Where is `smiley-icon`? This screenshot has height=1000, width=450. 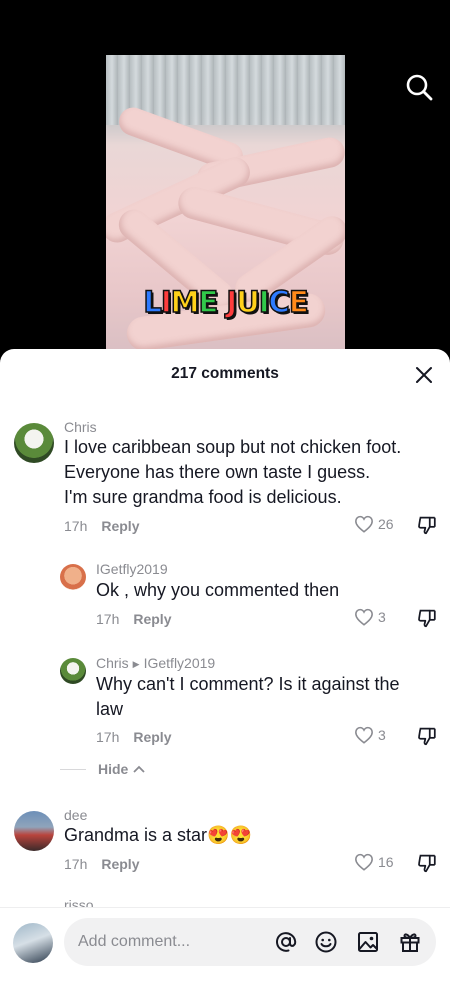 smiley-icon is located at coordinates (326, 942).